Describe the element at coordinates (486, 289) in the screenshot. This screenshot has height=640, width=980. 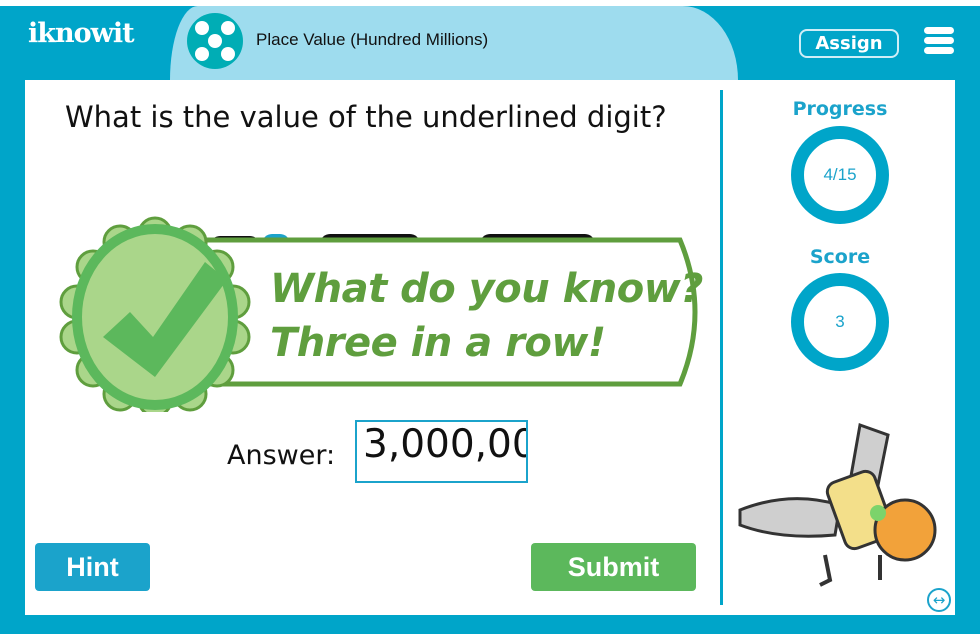
I see `feedback-line-1: What do you know?` at that location.